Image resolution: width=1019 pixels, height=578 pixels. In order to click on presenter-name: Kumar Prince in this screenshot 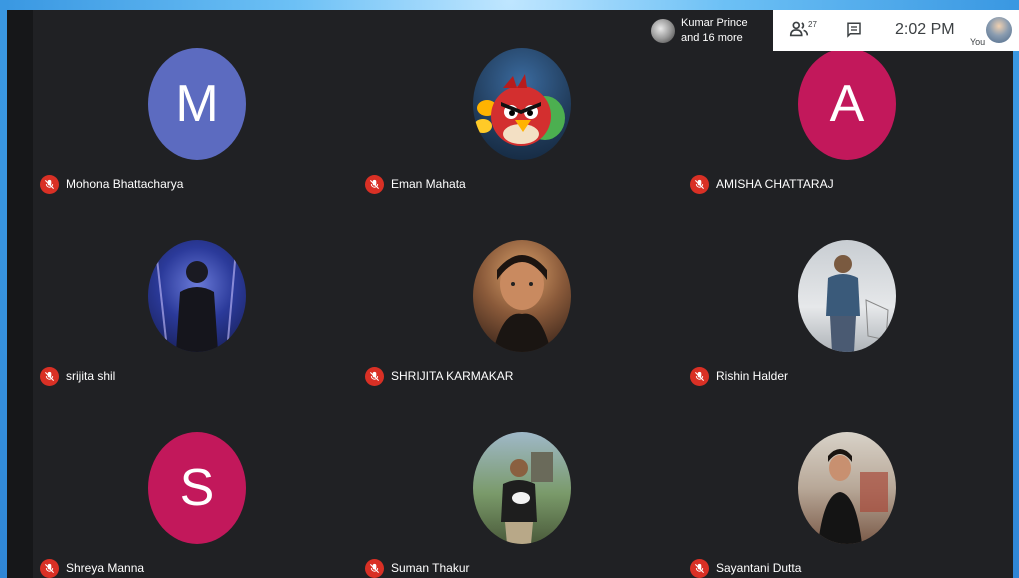, I will do `click(714, 22)`.